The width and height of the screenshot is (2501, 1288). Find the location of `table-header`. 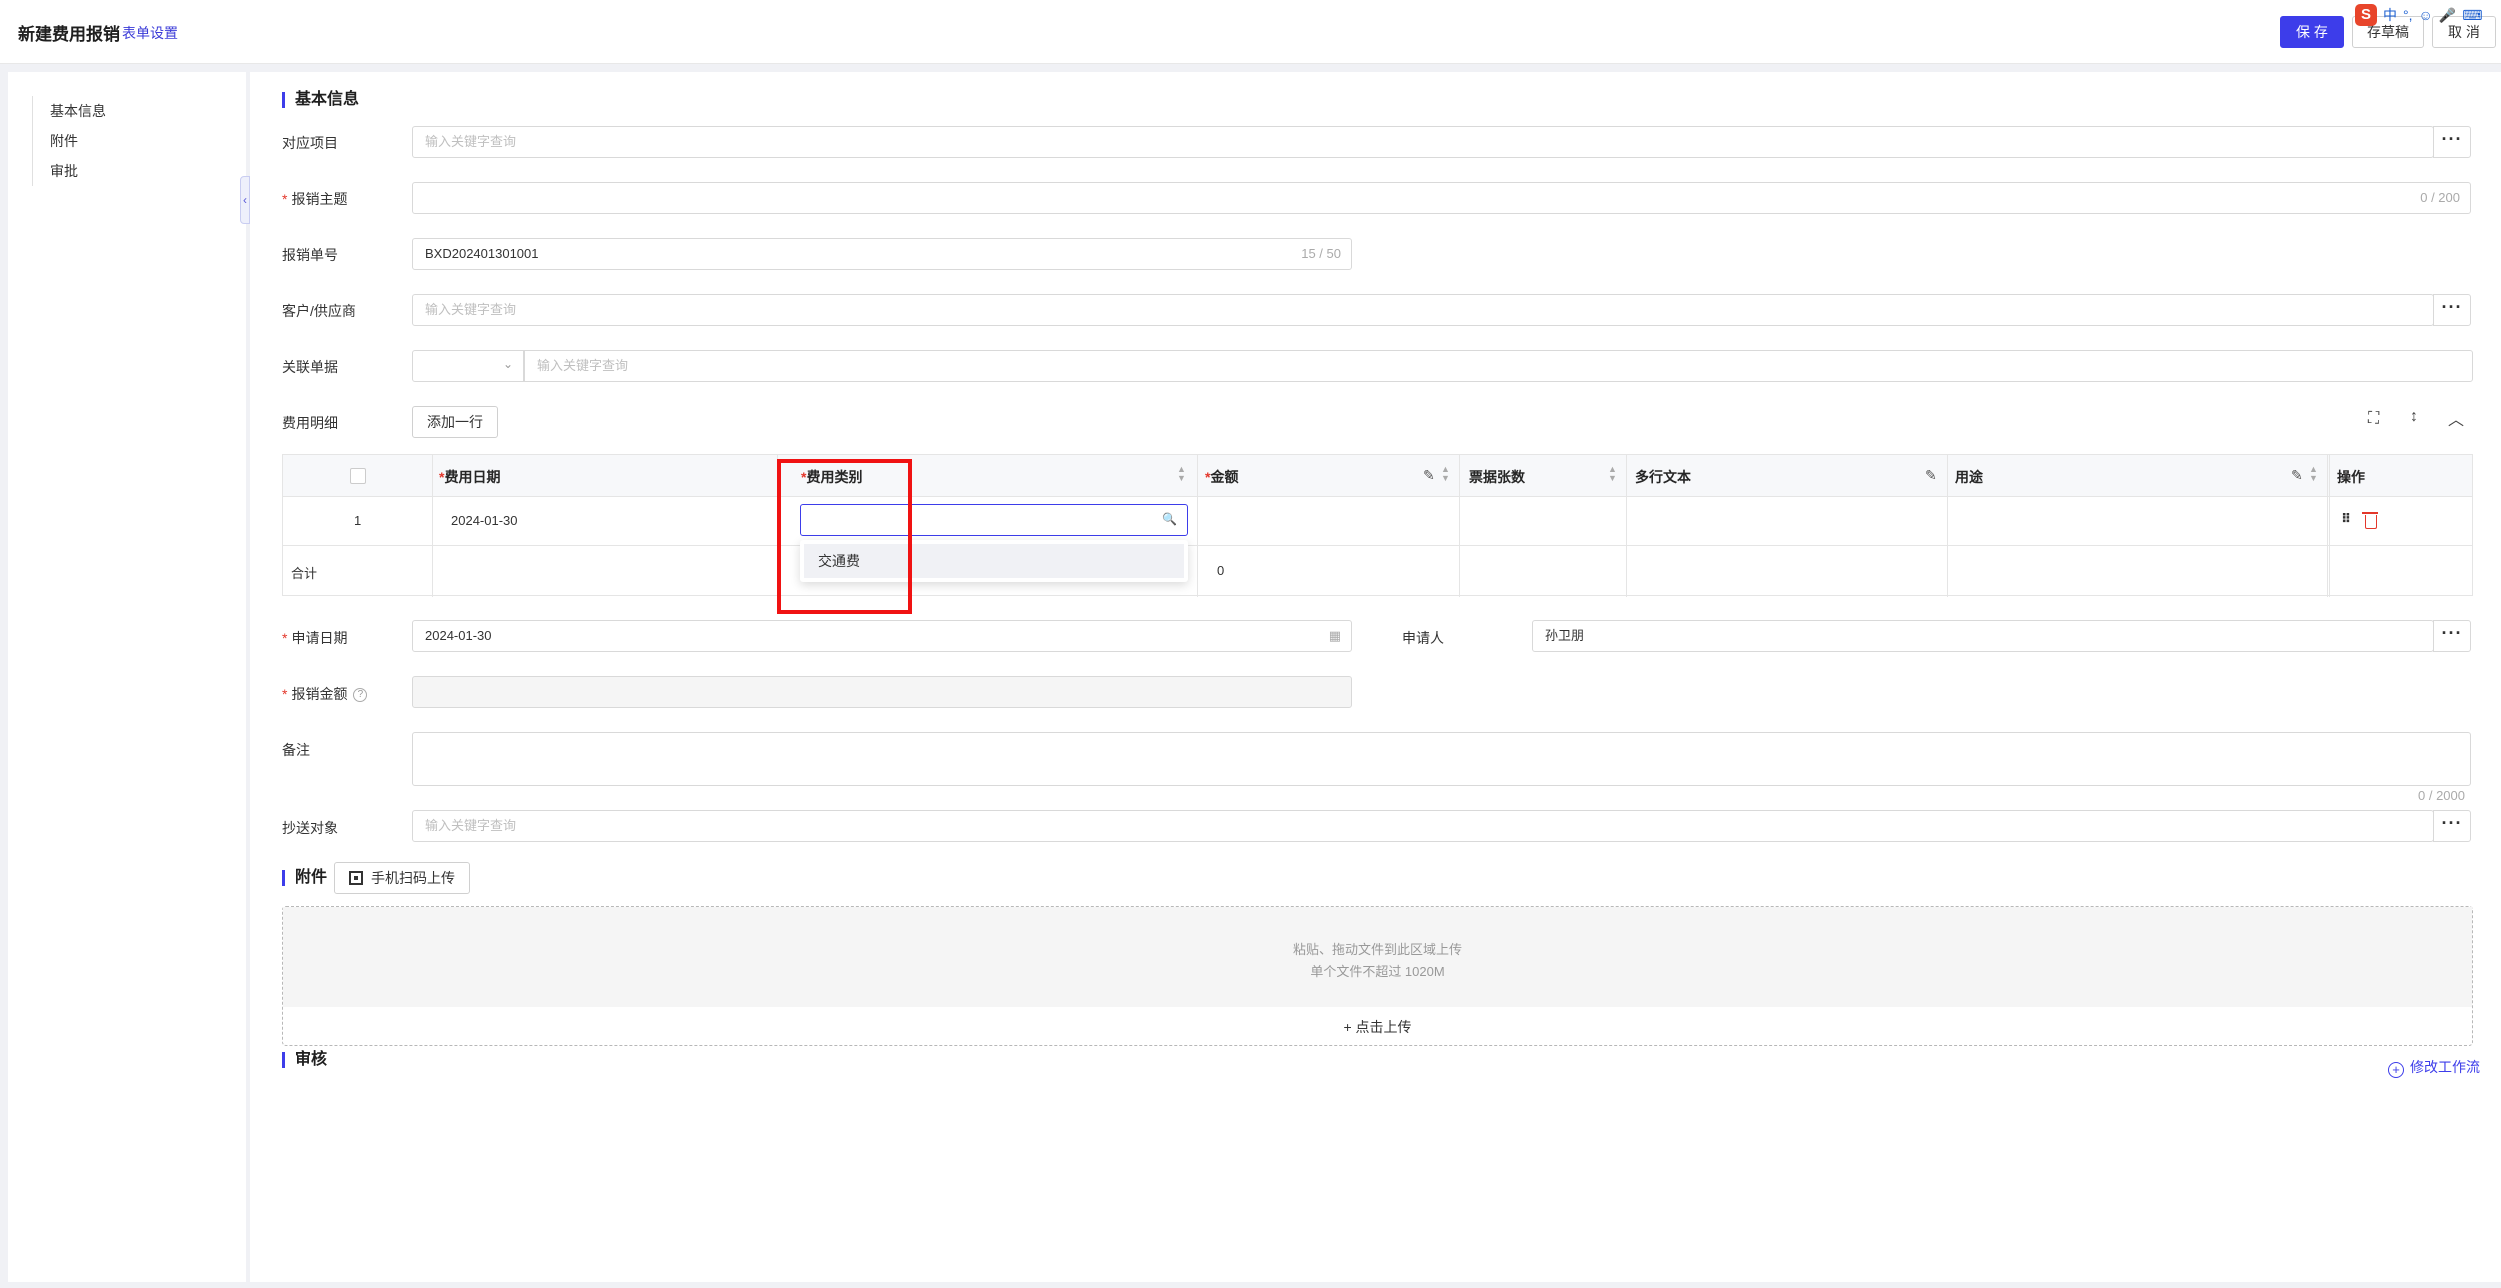

table-header is located at coordinates (1377, 476).